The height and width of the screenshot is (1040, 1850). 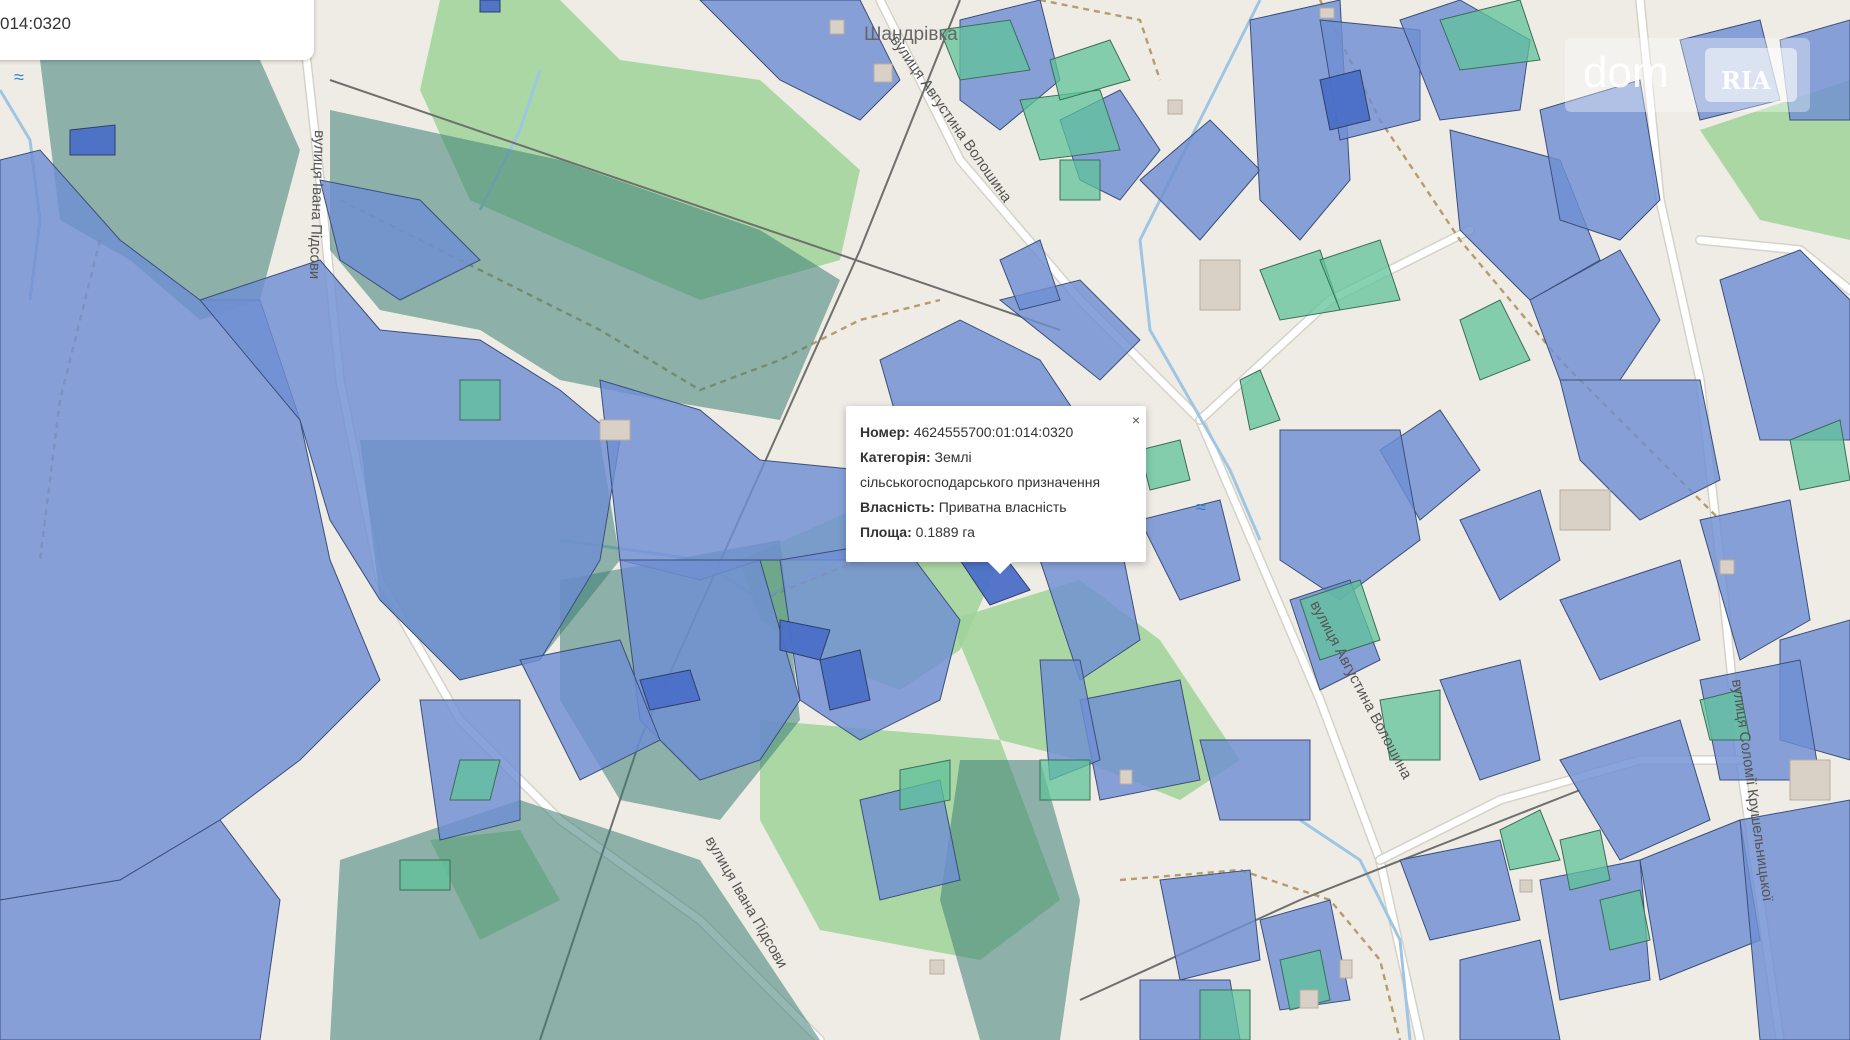 What do you see at coordinates (996, 532) in the screenshot?
I see `popup-area-row: Площа: 0.1889 га` at bounding box center [996, 532].